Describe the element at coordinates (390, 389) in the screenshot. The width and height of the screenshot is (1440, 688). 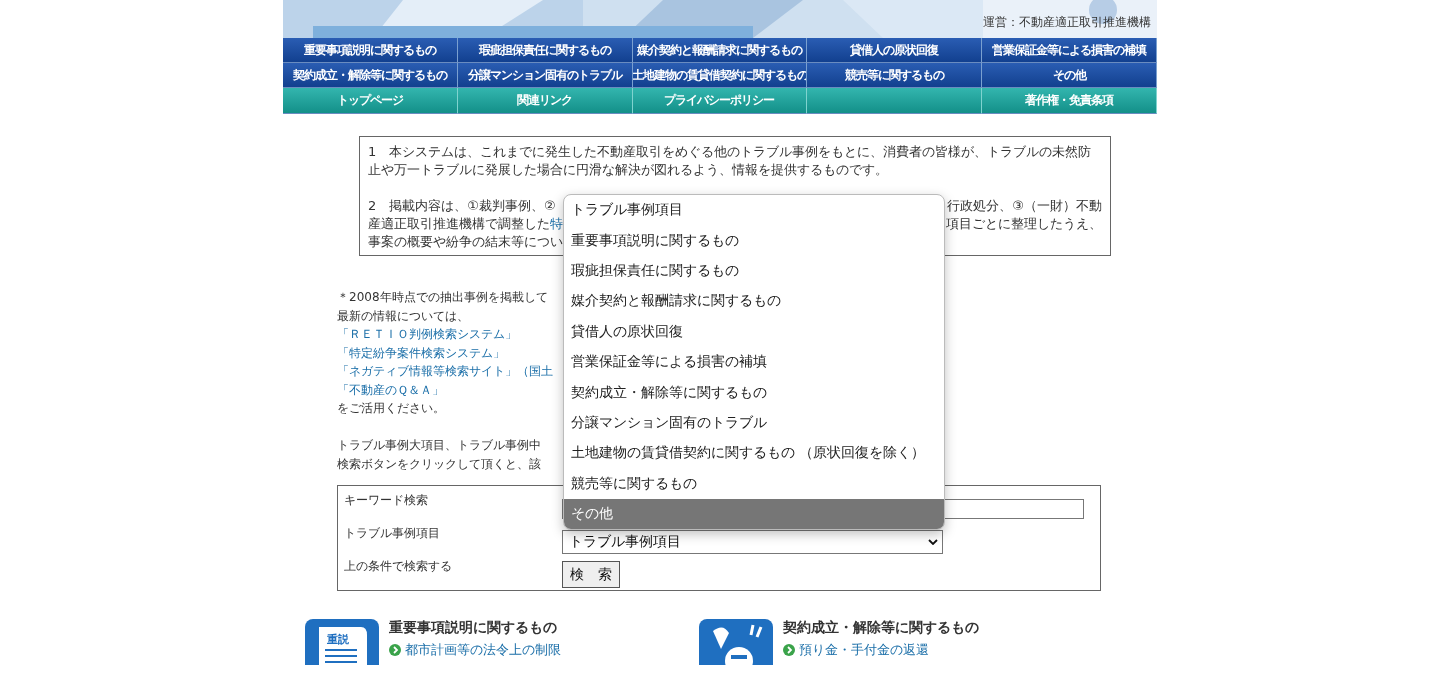
I see `info-link: 「不動産のＱ＆Ａ」` at that location.